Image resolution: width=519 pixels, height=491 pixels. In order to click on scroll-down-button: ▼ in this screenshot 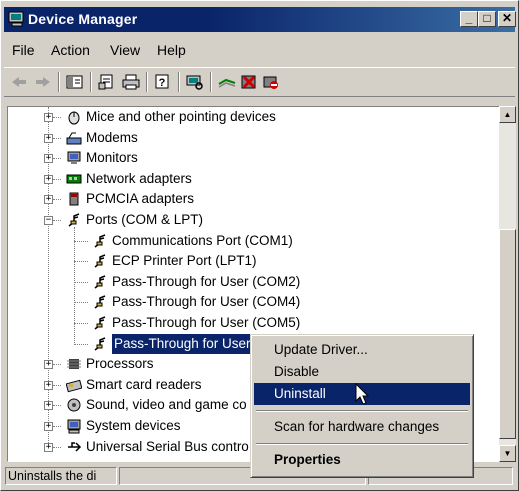, I will do `click(507, 453)`.